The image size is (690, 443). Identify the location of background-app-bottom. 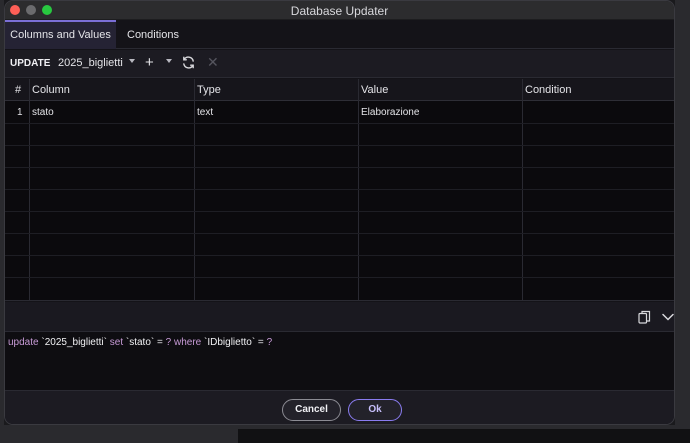
(345, 434).